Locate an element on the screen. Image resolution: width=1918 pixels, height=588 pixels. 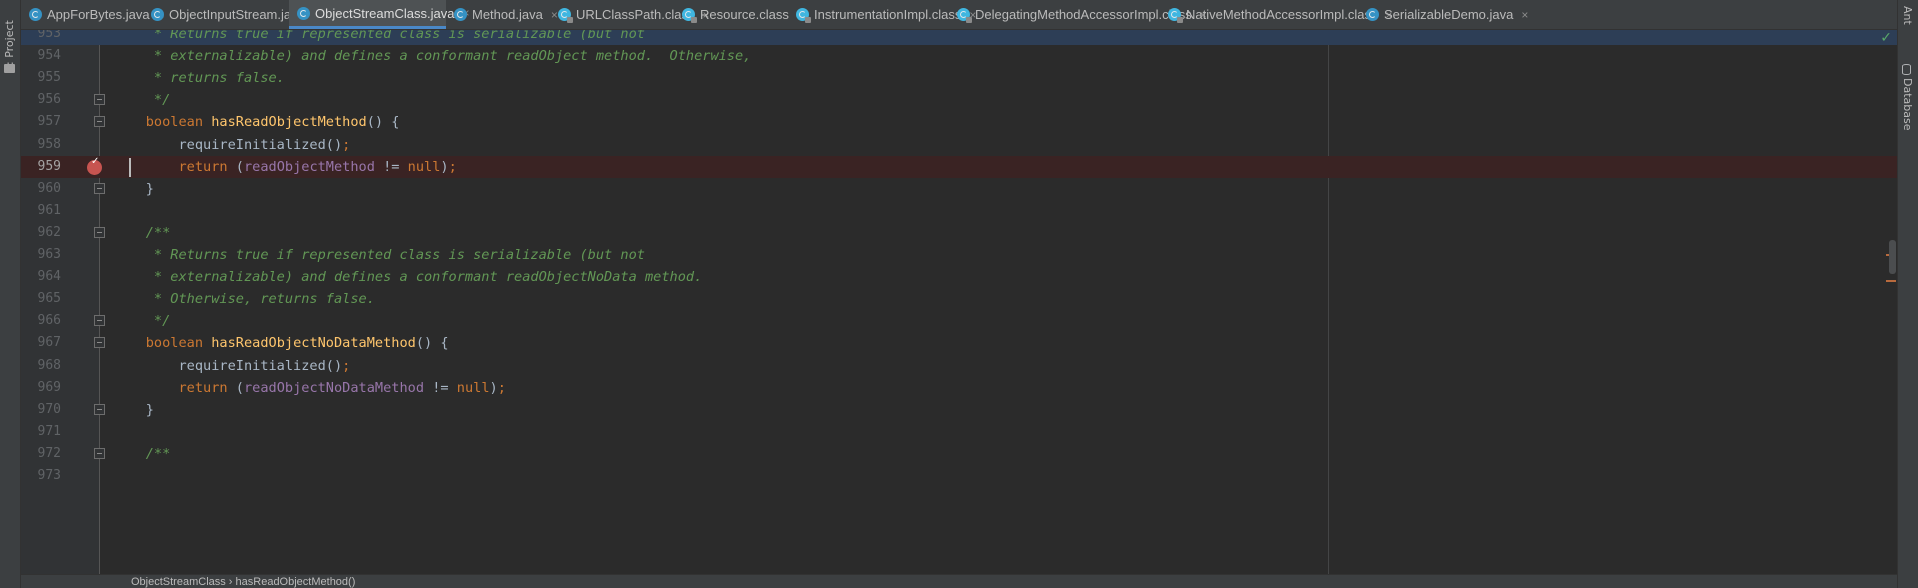
editor-tab-label: SerializableDemo.java is located at coordinates (1449, 14).